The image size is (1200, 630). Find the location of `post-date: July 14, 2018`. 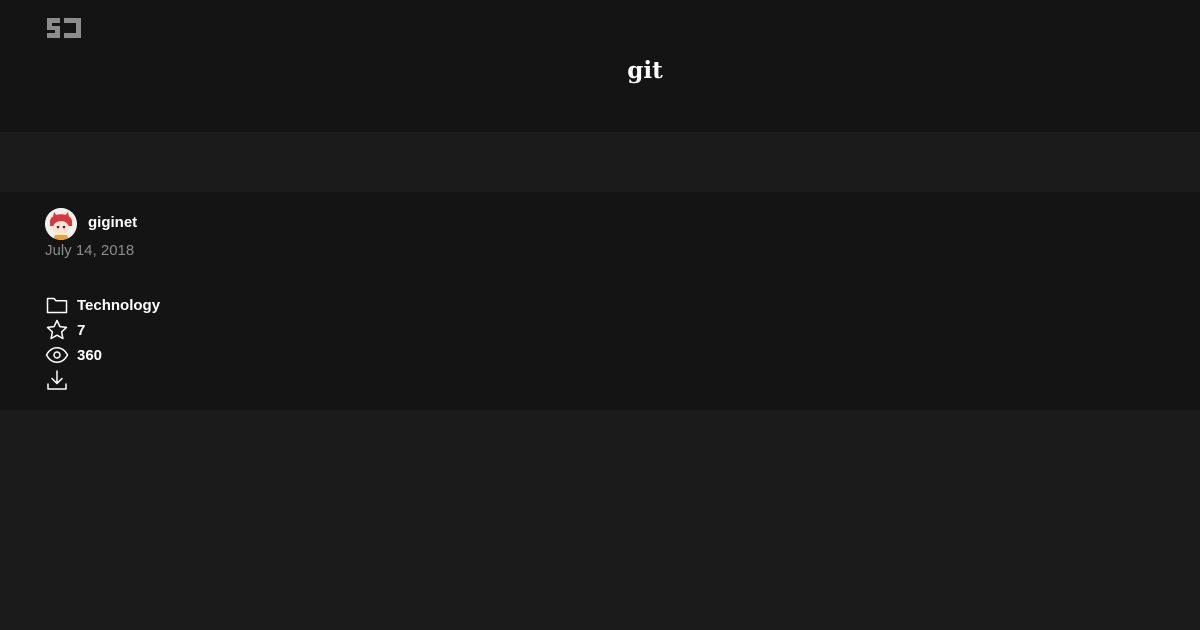

post-date: July 14, 2018 is located at coordinates (90, 250).